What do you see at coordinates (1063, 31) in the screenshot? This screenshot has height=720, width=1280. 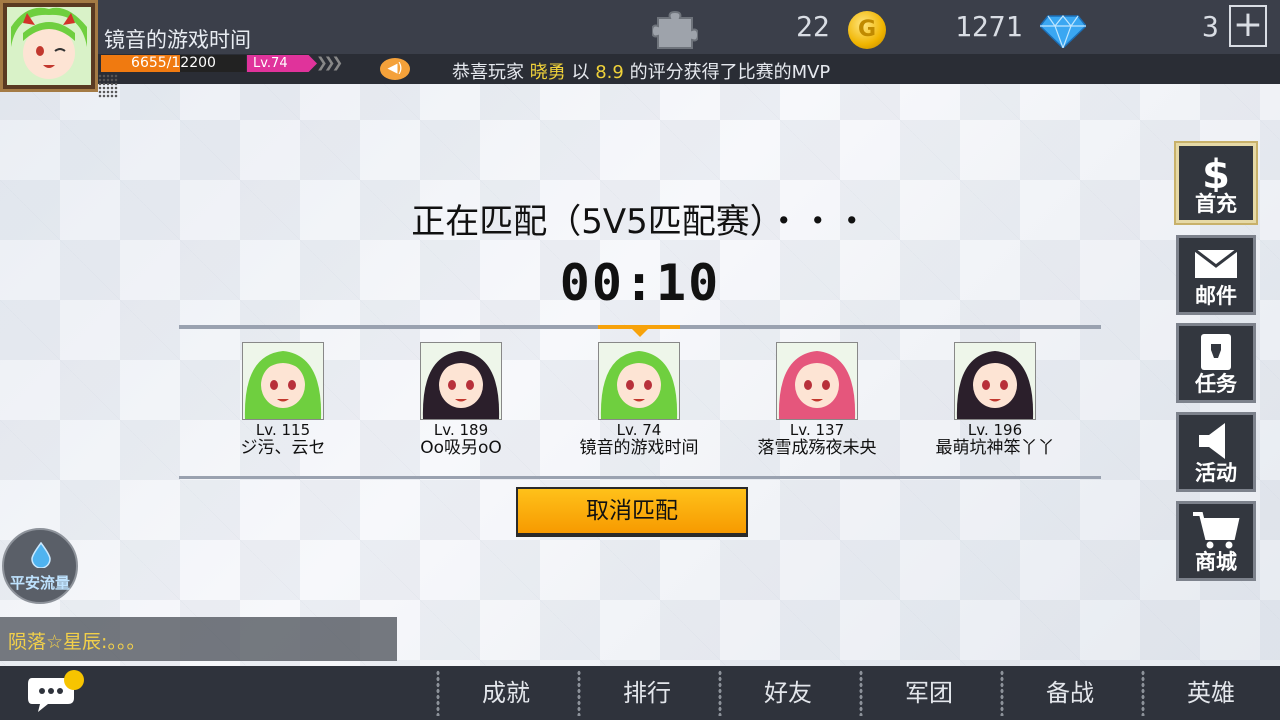 I see `diamond-icon` at bounding box center [1063, 31].